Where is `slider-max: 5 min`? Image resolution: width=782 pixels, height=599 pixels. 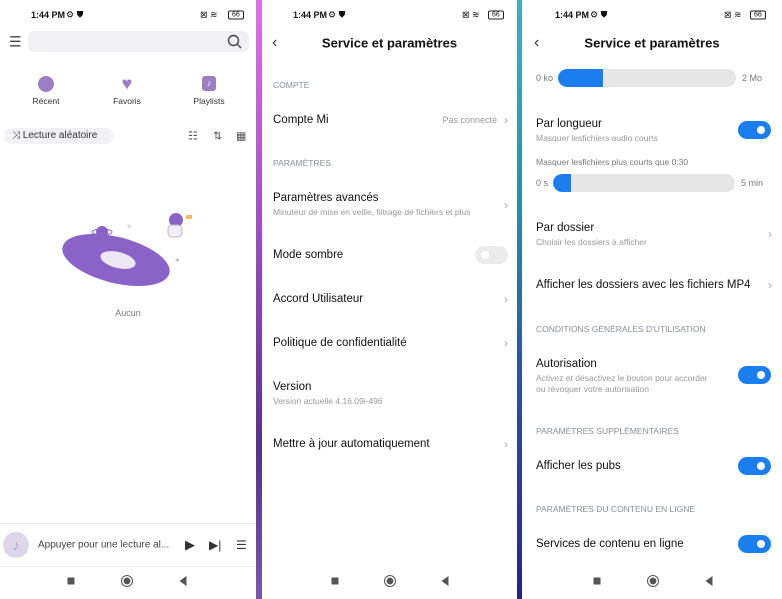 slider-max: 5 min is located at coordinates (752, 183).